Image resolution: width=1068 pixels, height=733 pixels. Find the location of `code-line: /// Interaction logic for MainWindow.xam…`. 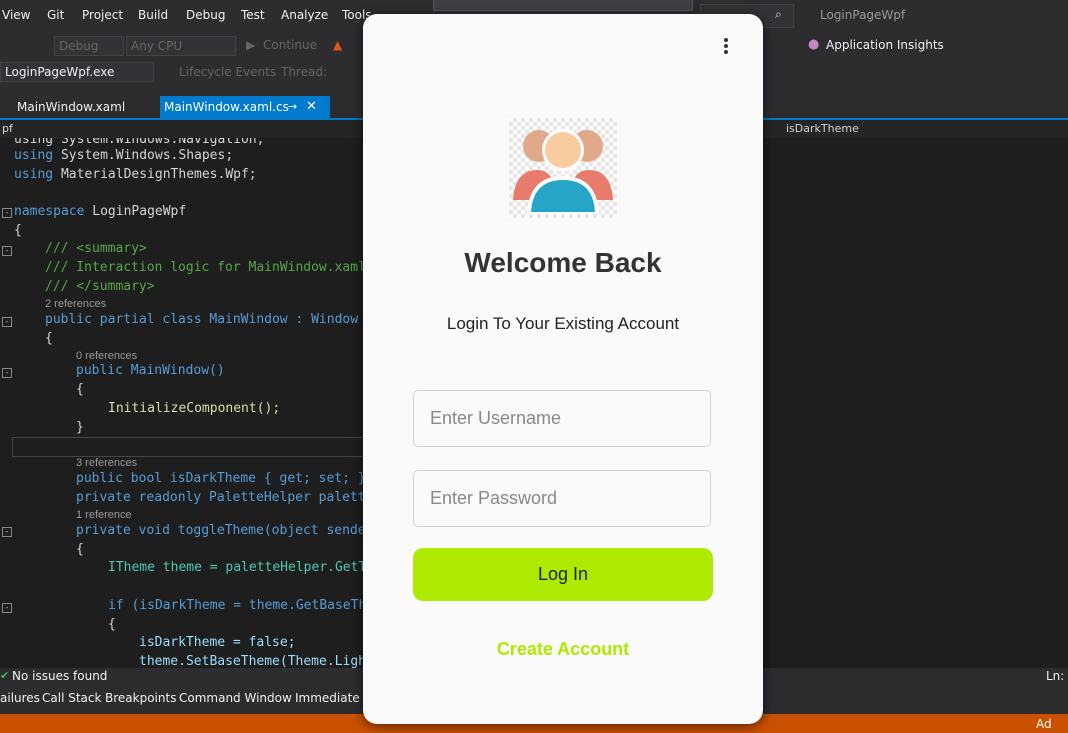

code-line: /// Interaction logic for MainWindow.xam… is located at coordinates (205, 267).